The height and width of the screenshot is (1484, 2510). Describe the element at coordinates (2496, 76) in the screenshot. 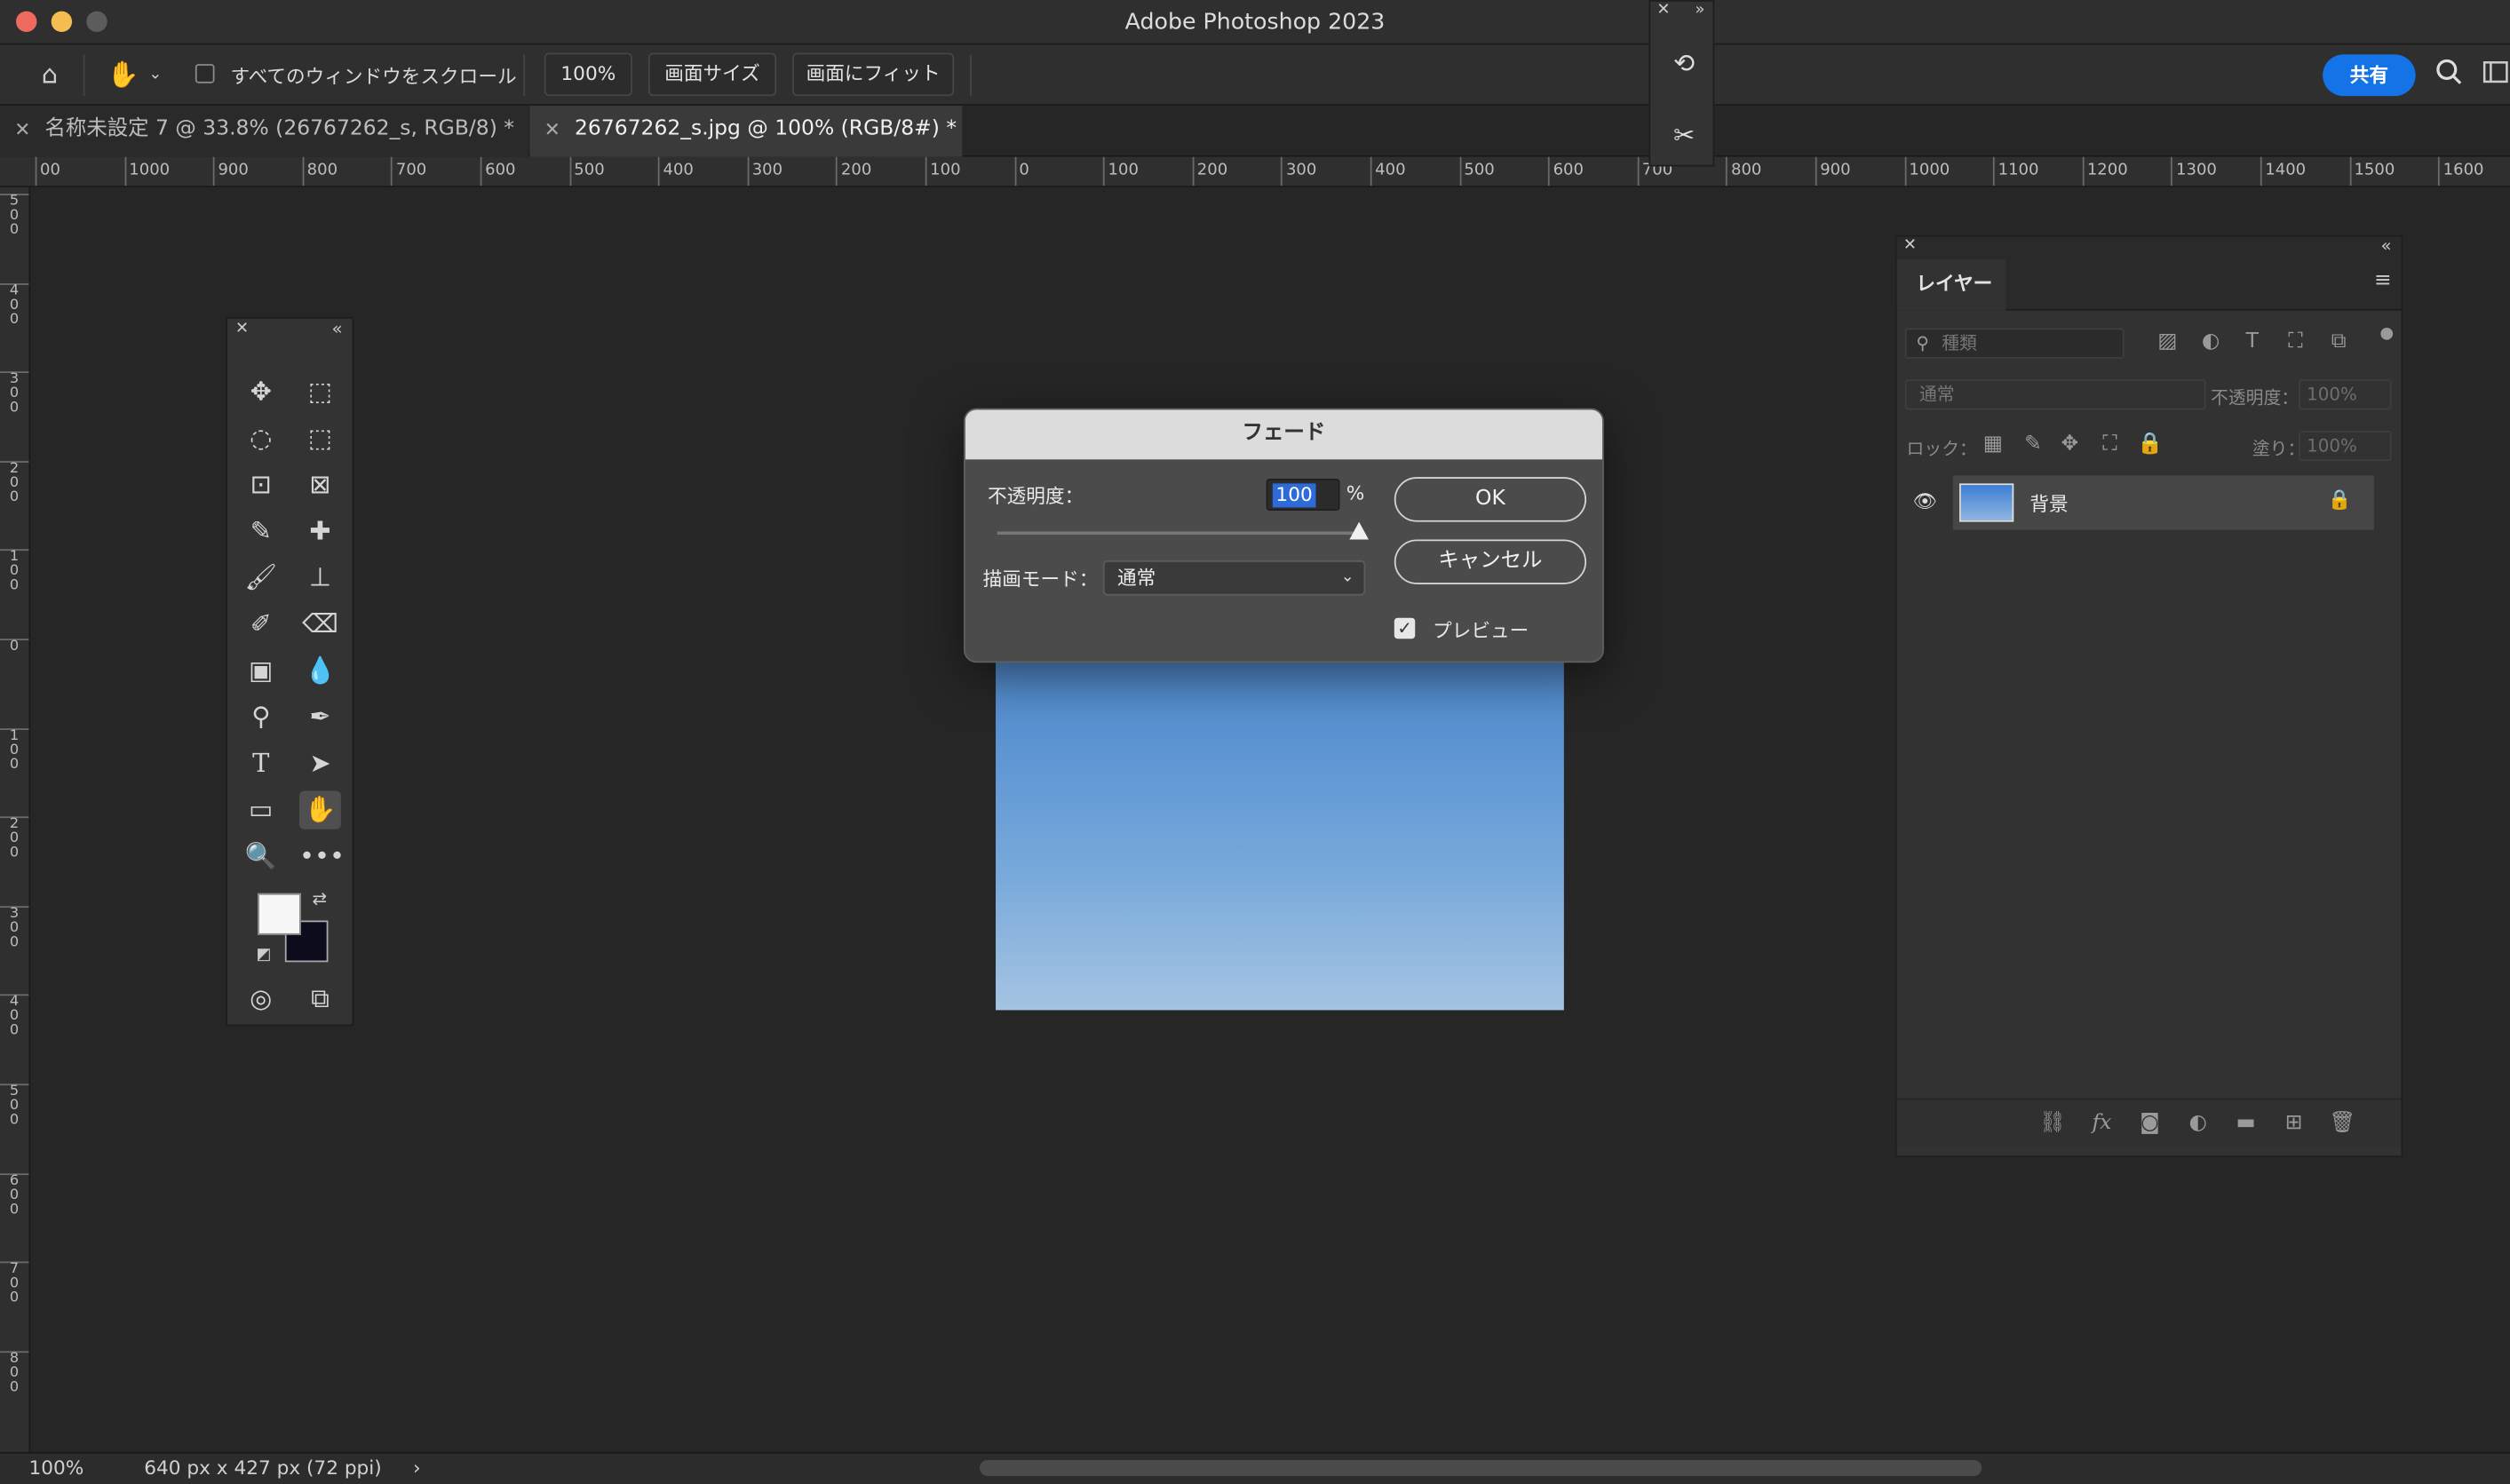

I see `workspace-icon` at that location.